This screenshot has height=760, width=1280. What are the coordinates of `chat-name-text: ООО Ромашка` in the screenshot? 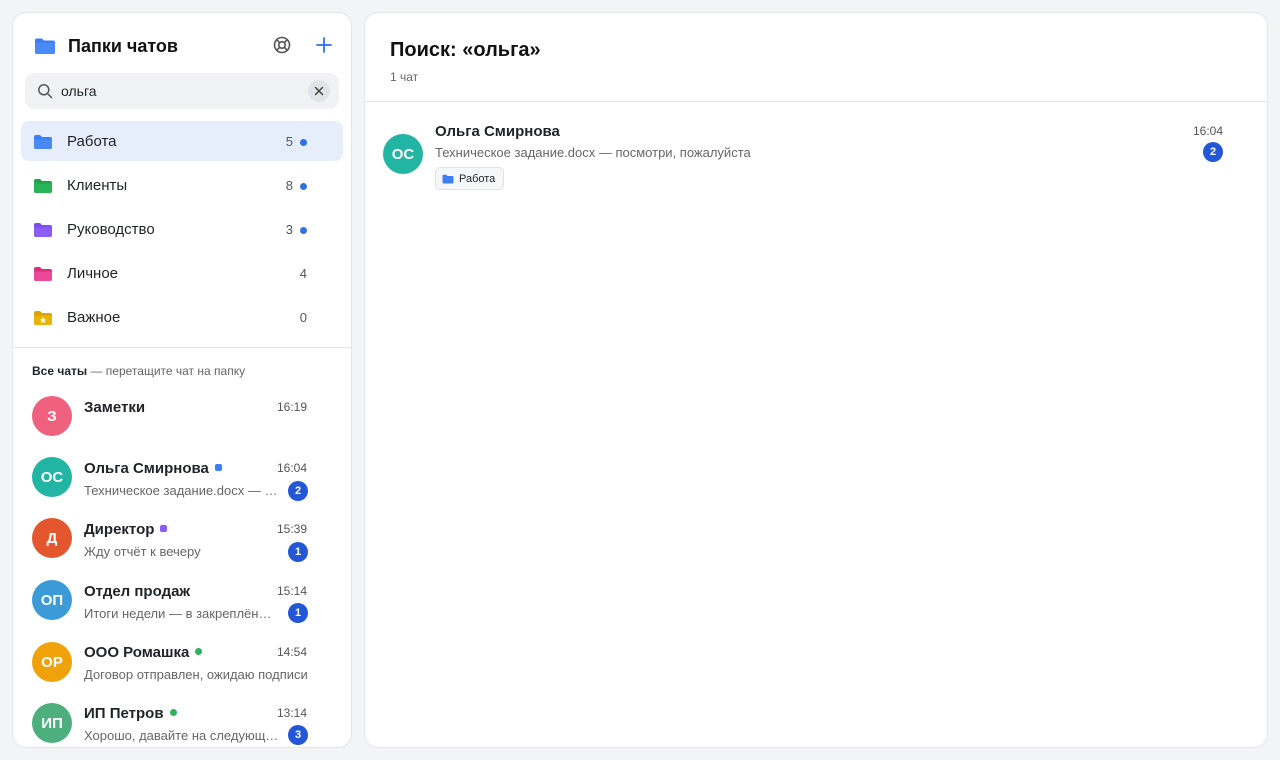 It's located at (137, 652).